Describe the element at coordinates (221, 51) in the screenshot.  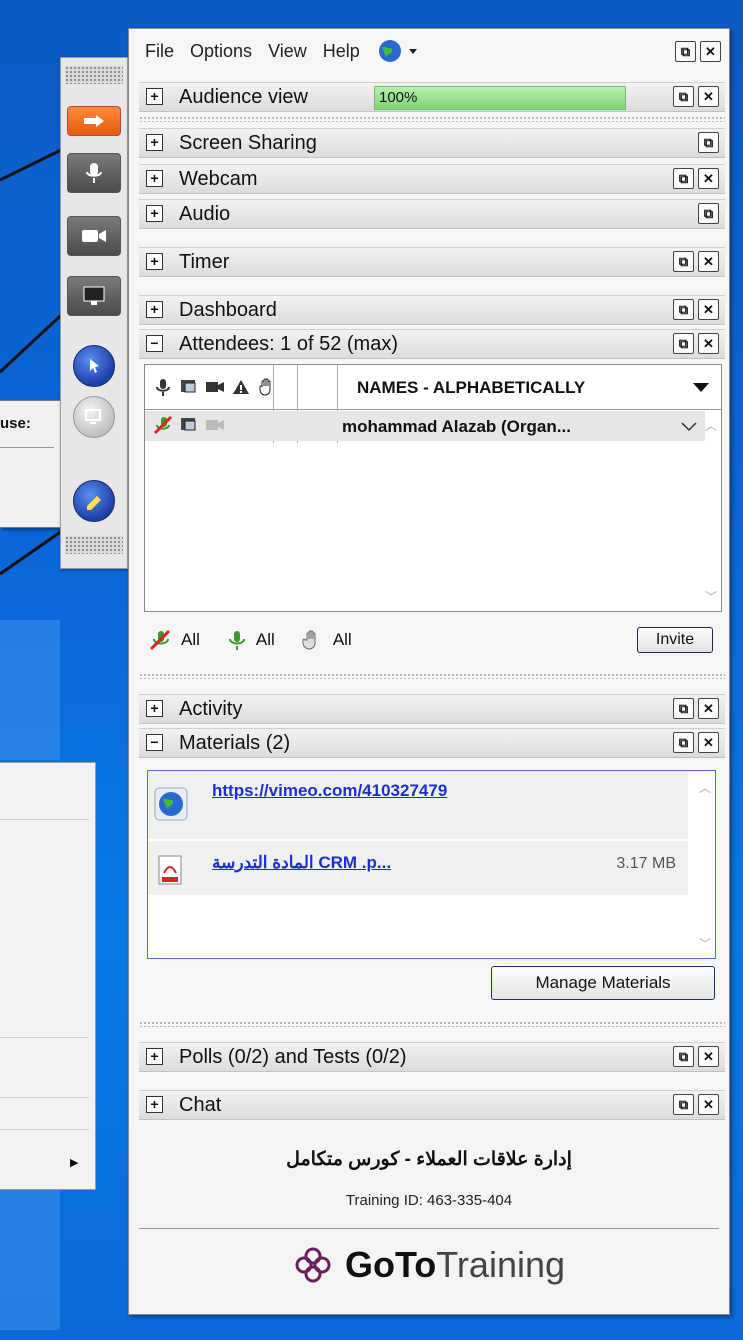
I see `menu-options: Options` at that location.